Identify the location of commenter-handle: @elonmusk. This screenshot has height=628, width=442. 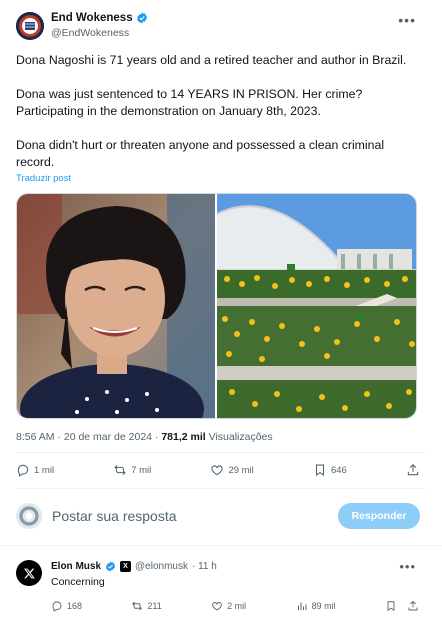
(161, 566).